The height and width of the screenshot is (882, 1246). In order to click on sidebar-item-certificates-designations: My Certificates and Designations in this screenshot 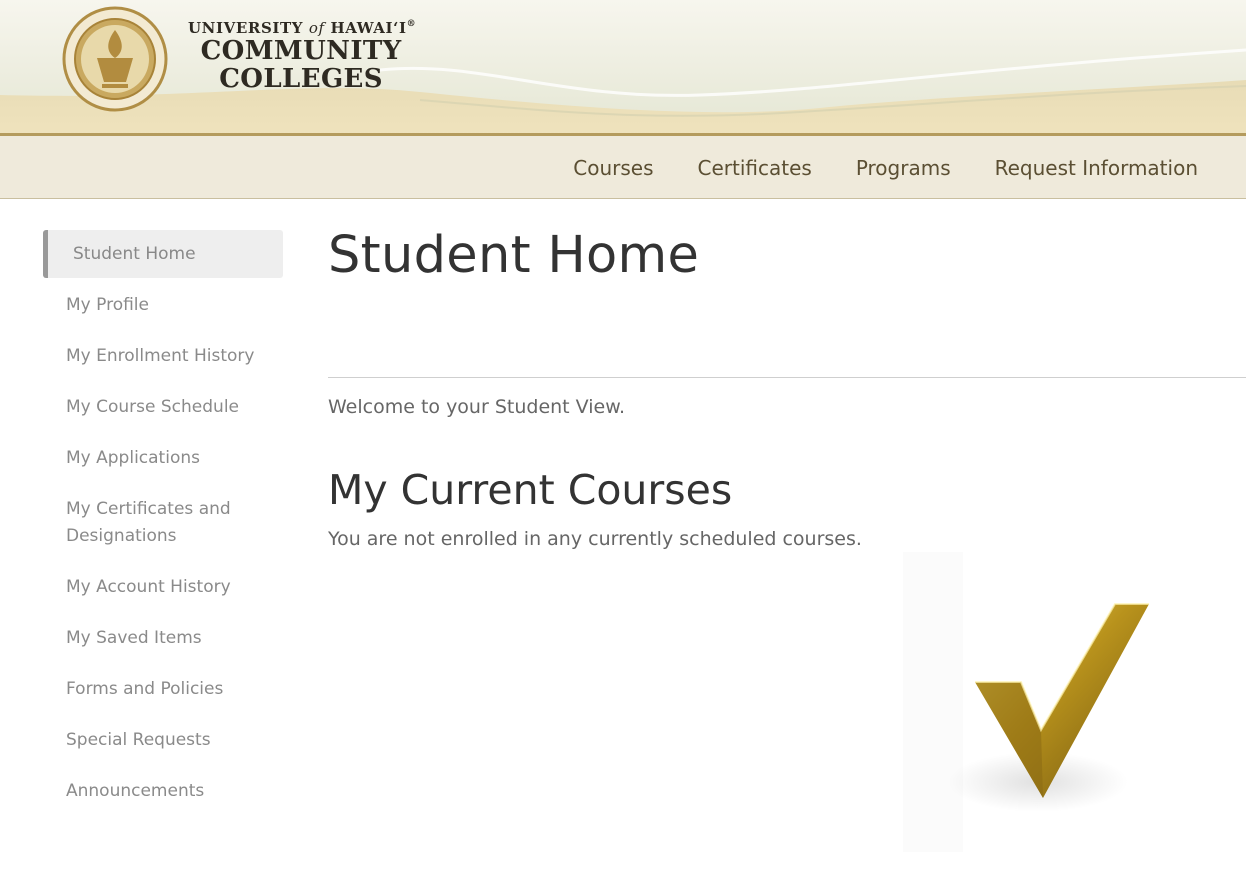, I will do `click(143, 523)`.